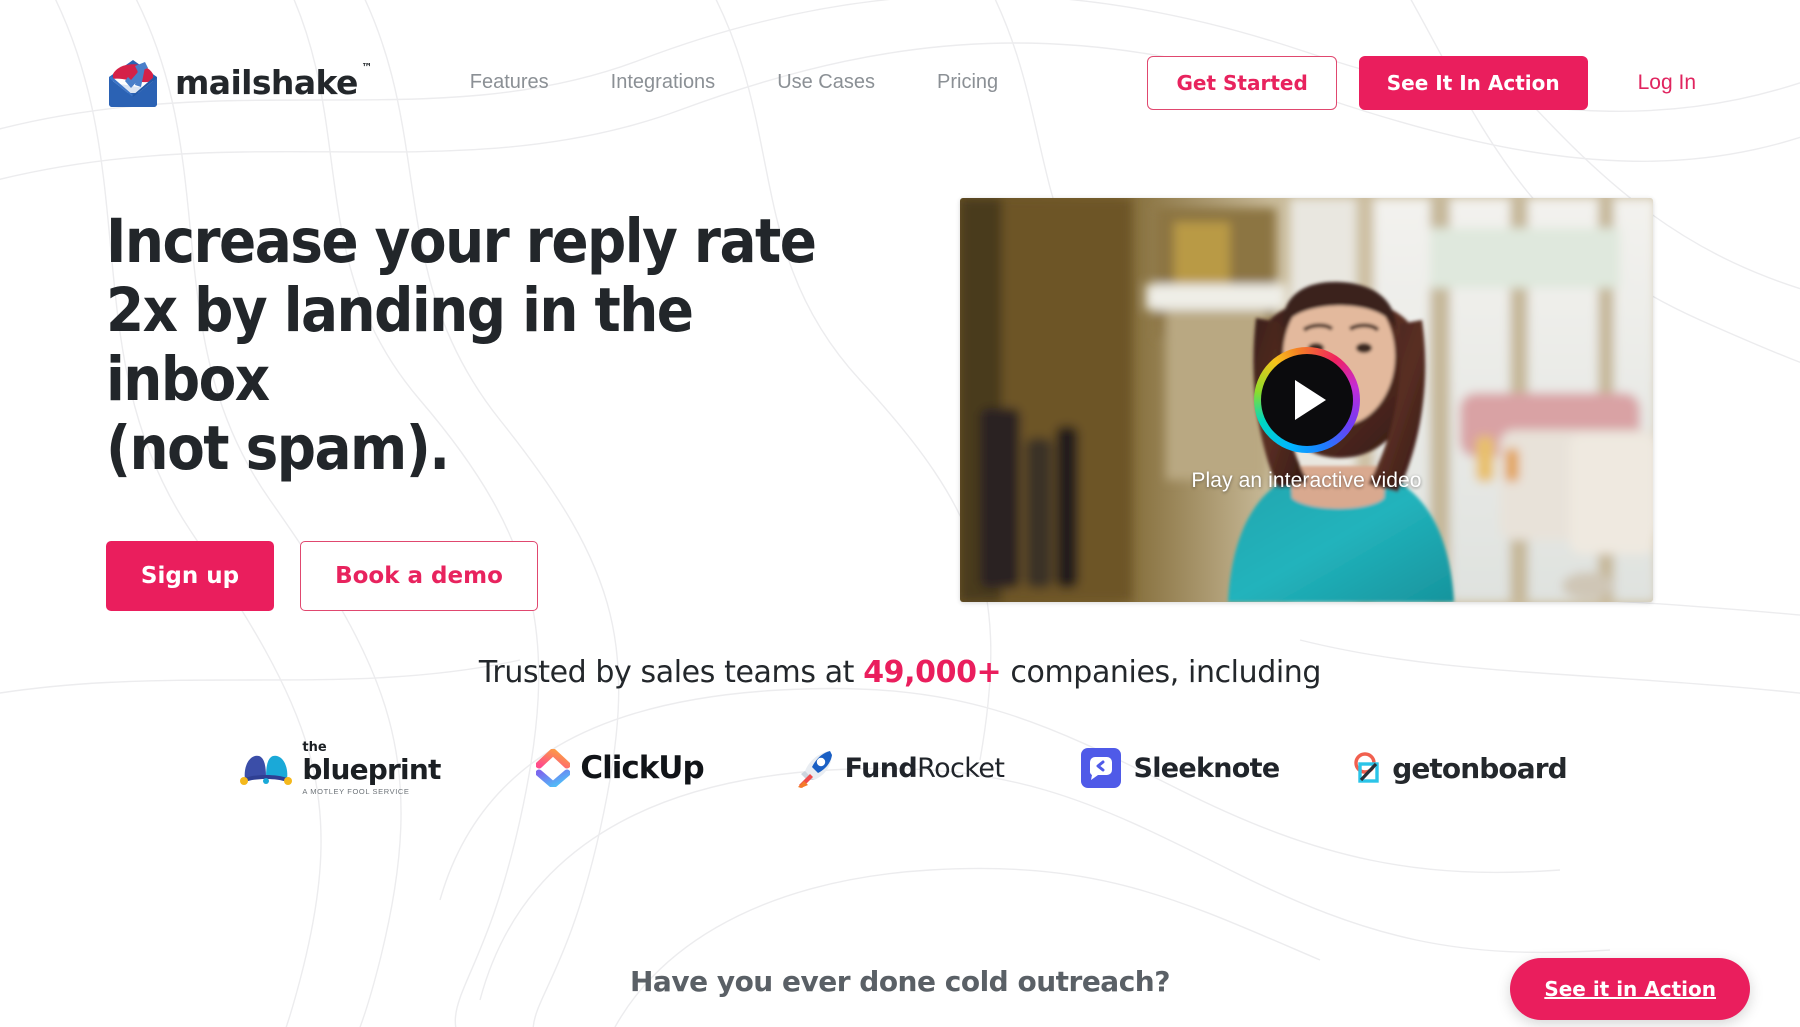  I want to click on logo-the-blueprint: the blueprint A MOTLEY FOOL SERVICE, so click(340, 768).